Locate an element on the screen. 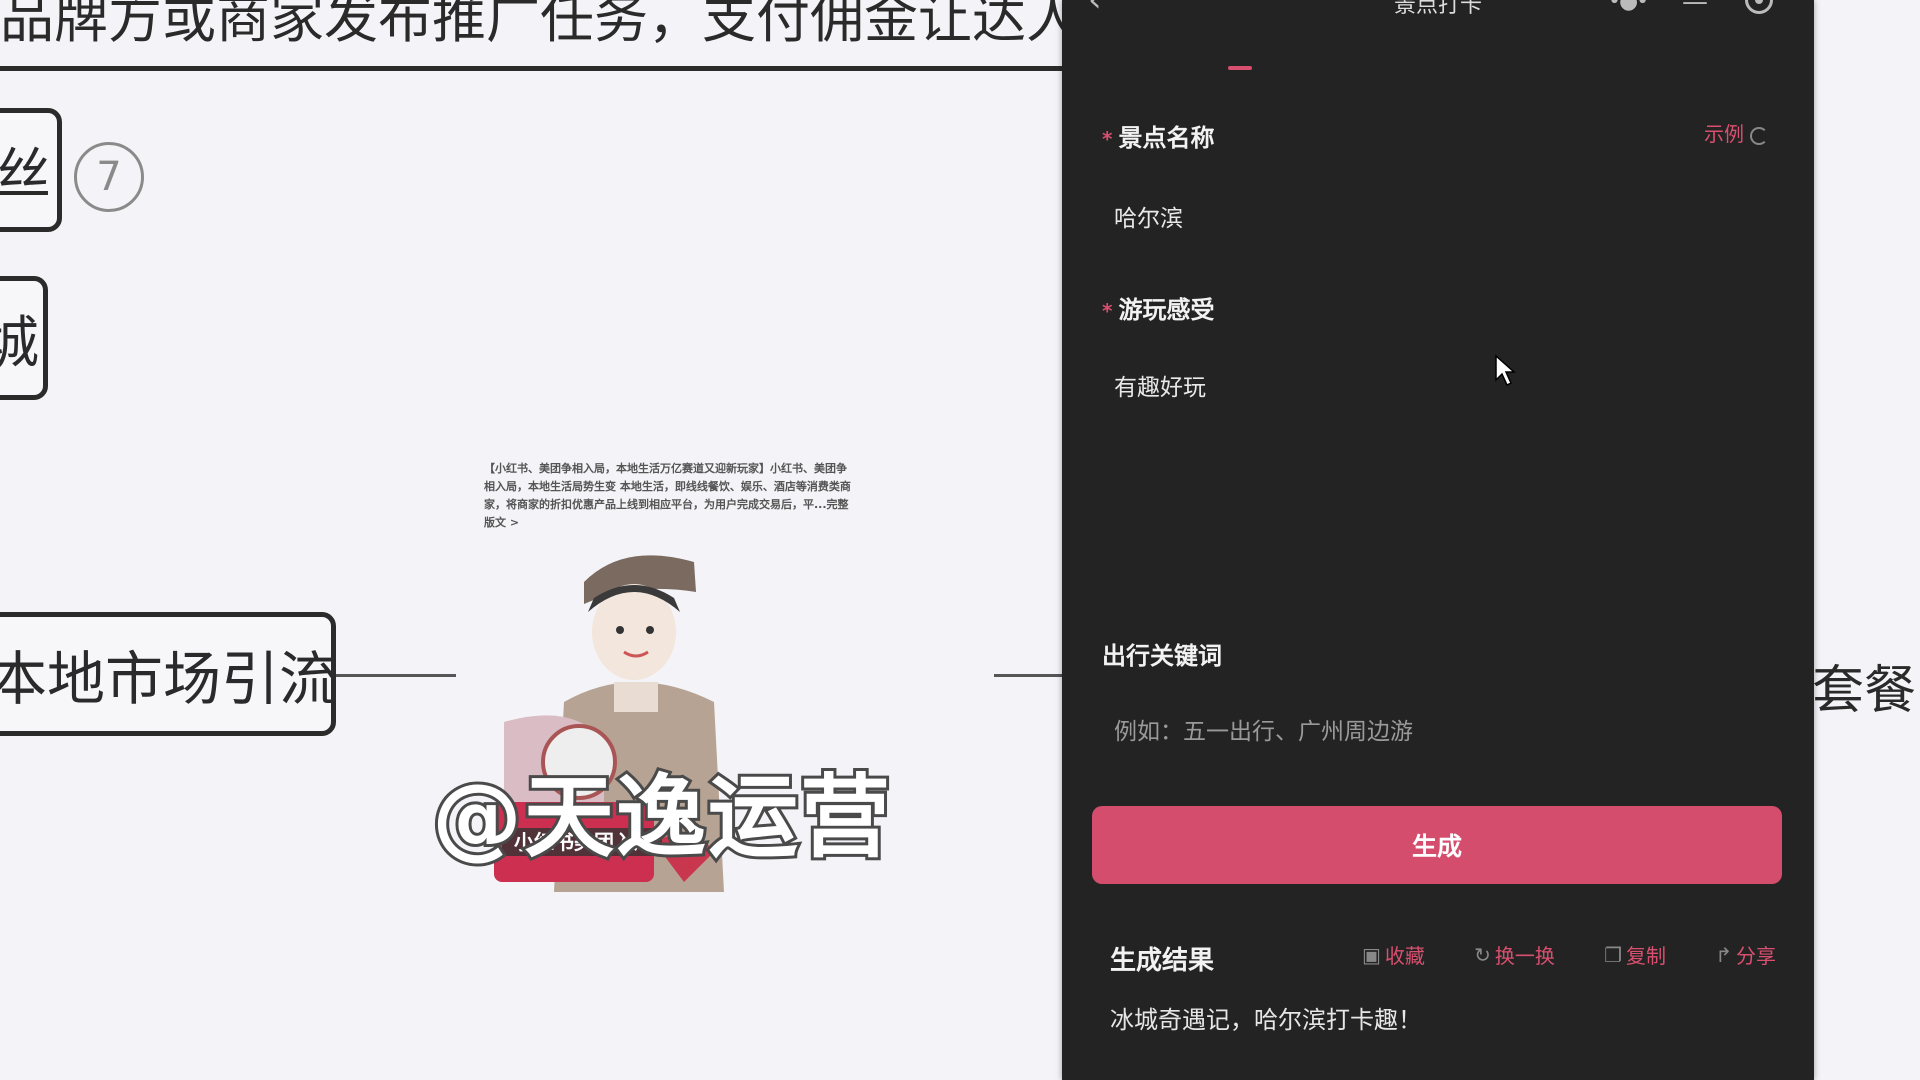 The height and width of the screenshot is (1080, 1920). share-button: ↱ 分享 is located at coordinates (1745, 954).